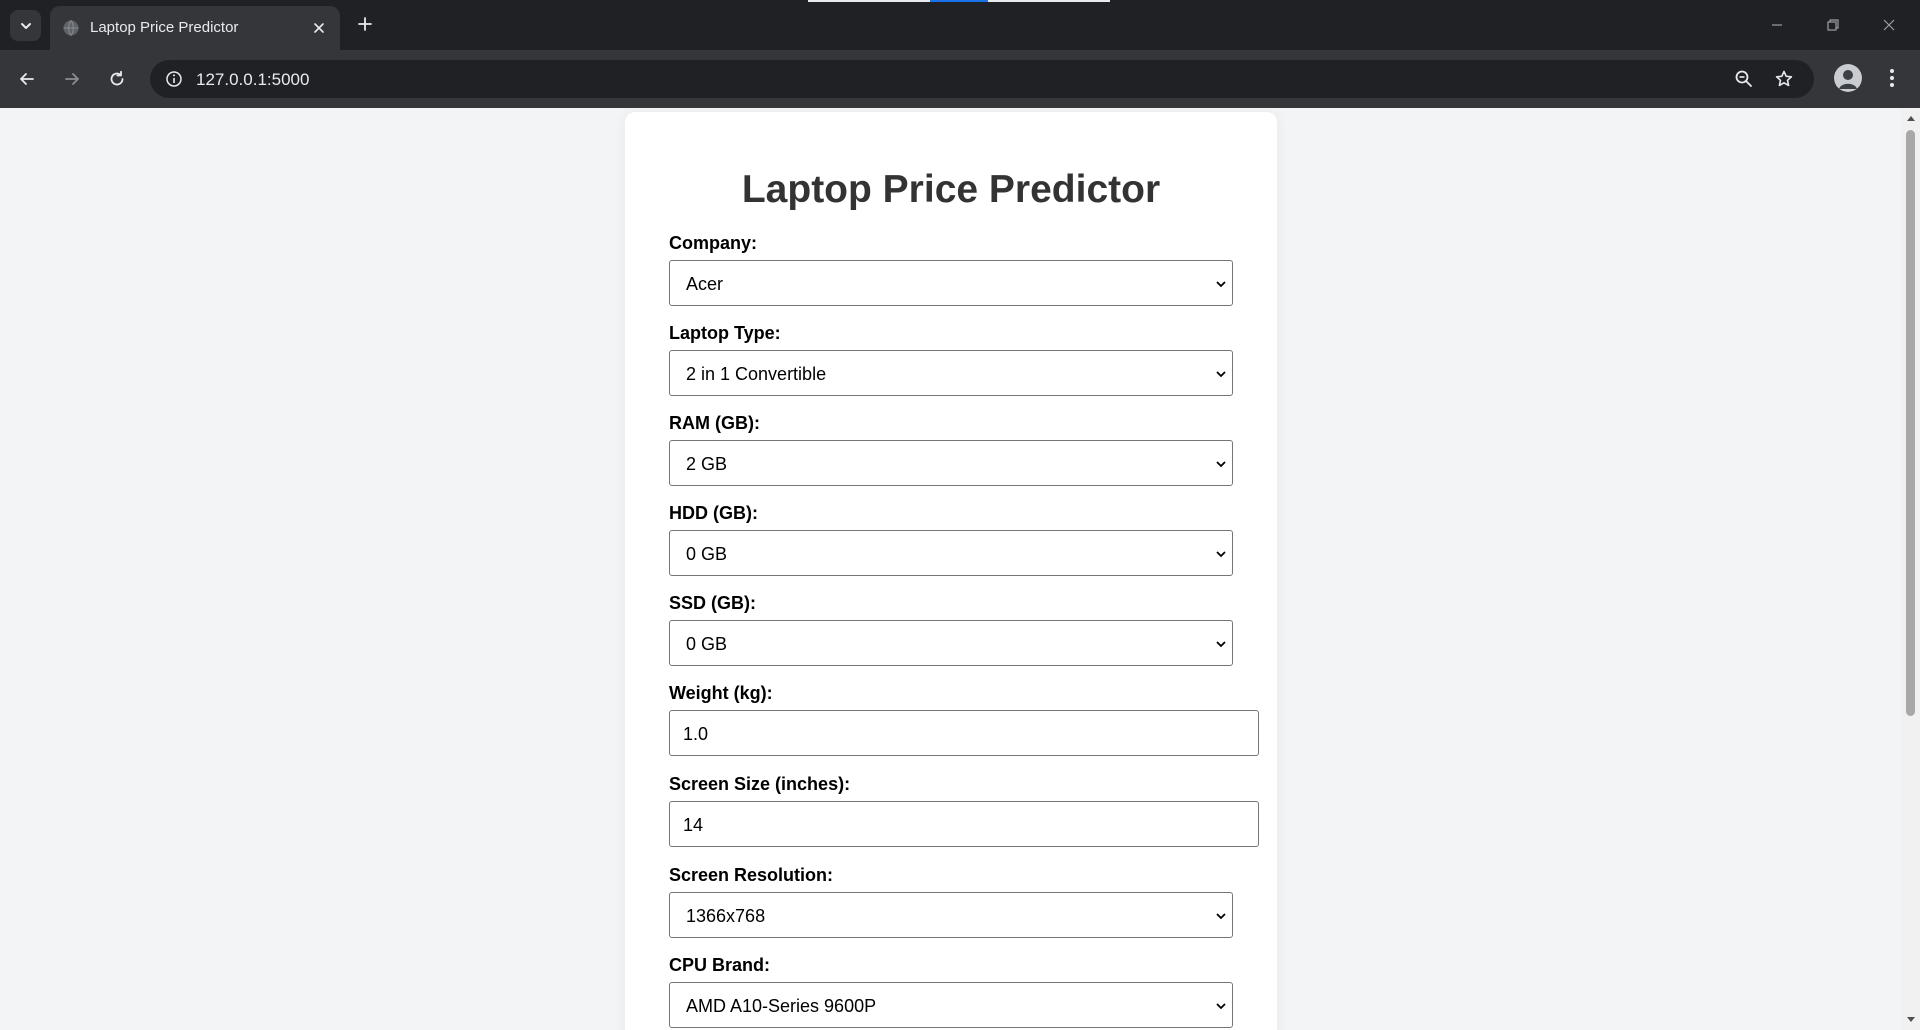 Image resolution: width=1920 pixels, height=1030 pixels. I want to click on zoom-out-icon, so click(1743, 78).